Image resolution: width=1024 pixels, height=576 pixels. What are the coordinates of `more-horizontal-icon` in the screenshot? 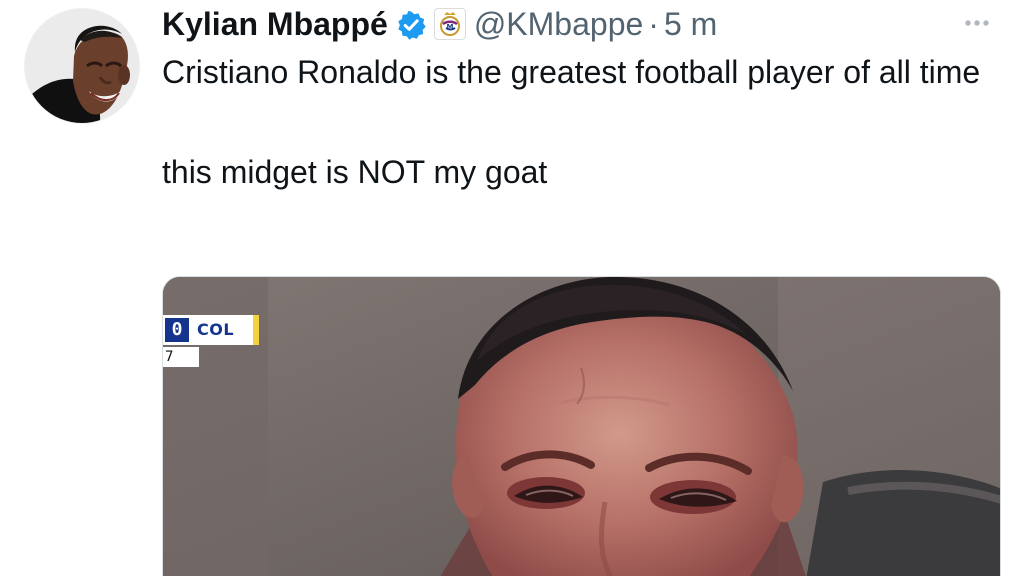 It's located at (977, 23).